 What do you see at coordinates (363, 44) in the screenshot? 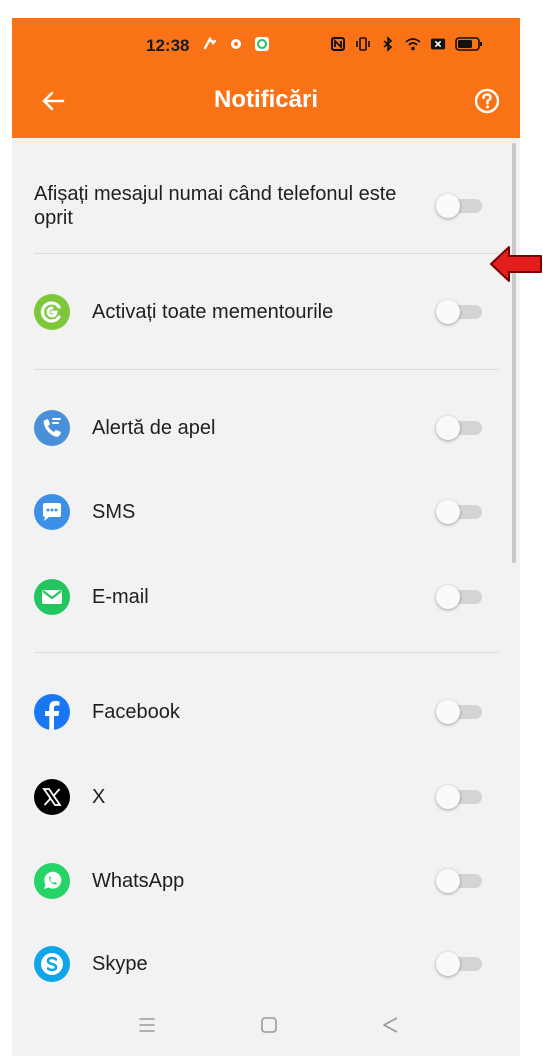
I see `vibrate-icon` at bounding box center [363, 44].